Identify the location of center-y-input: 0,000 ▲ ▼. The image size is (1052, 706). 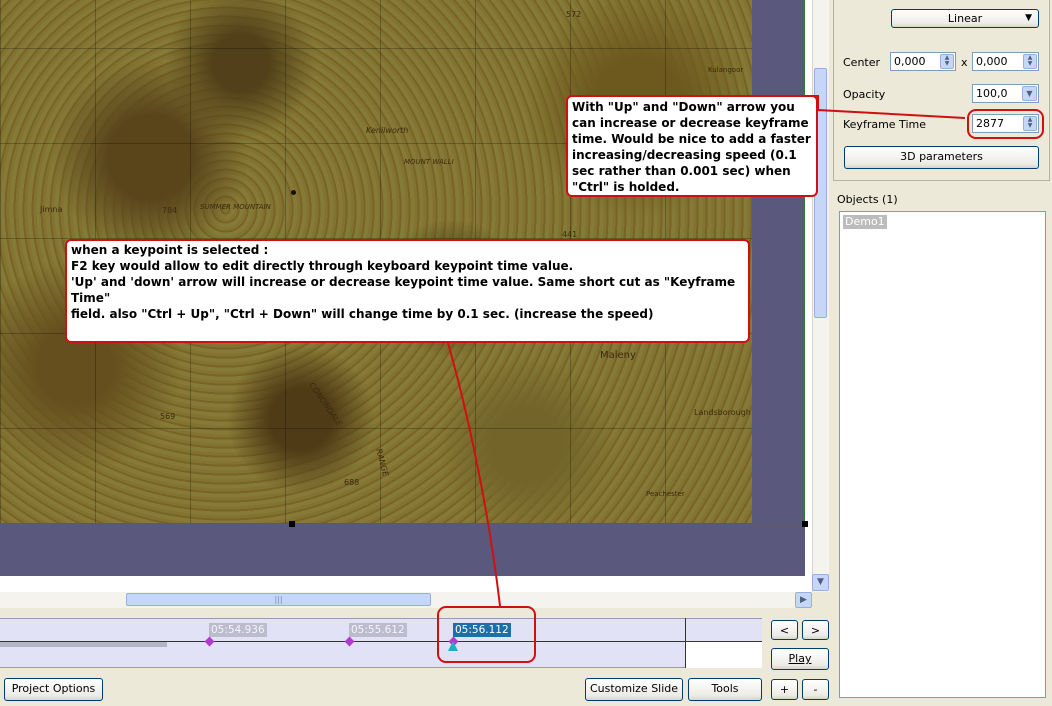
(1005, 61).